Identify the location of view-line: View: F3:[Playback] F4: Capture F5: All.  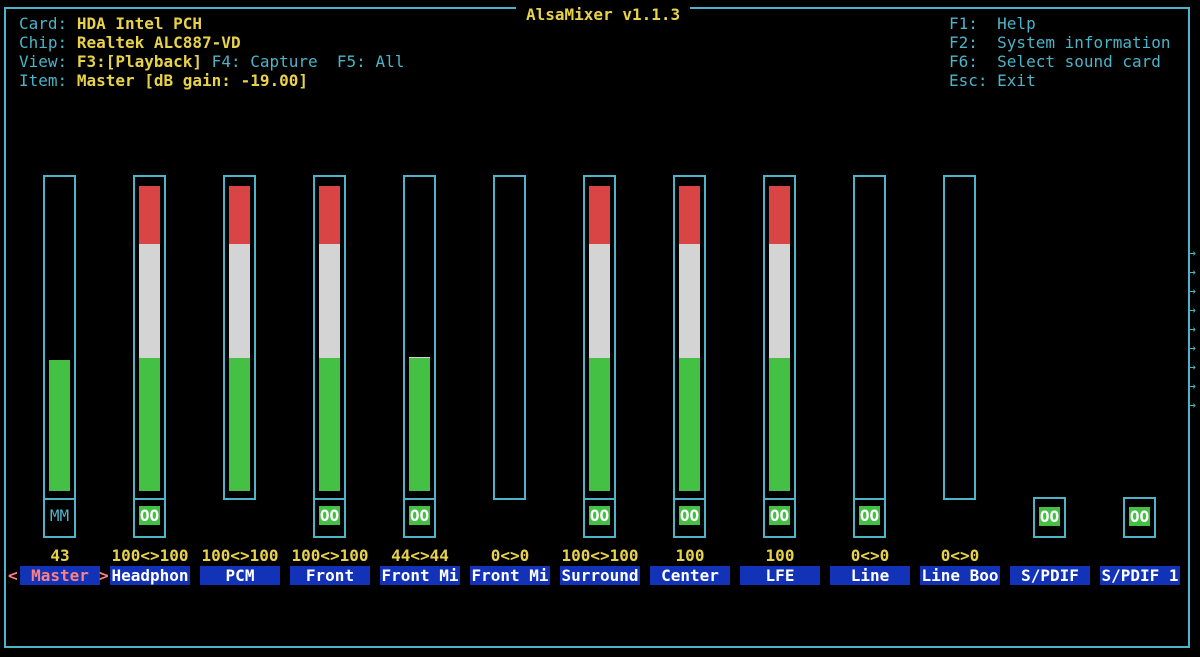
(211, 61).